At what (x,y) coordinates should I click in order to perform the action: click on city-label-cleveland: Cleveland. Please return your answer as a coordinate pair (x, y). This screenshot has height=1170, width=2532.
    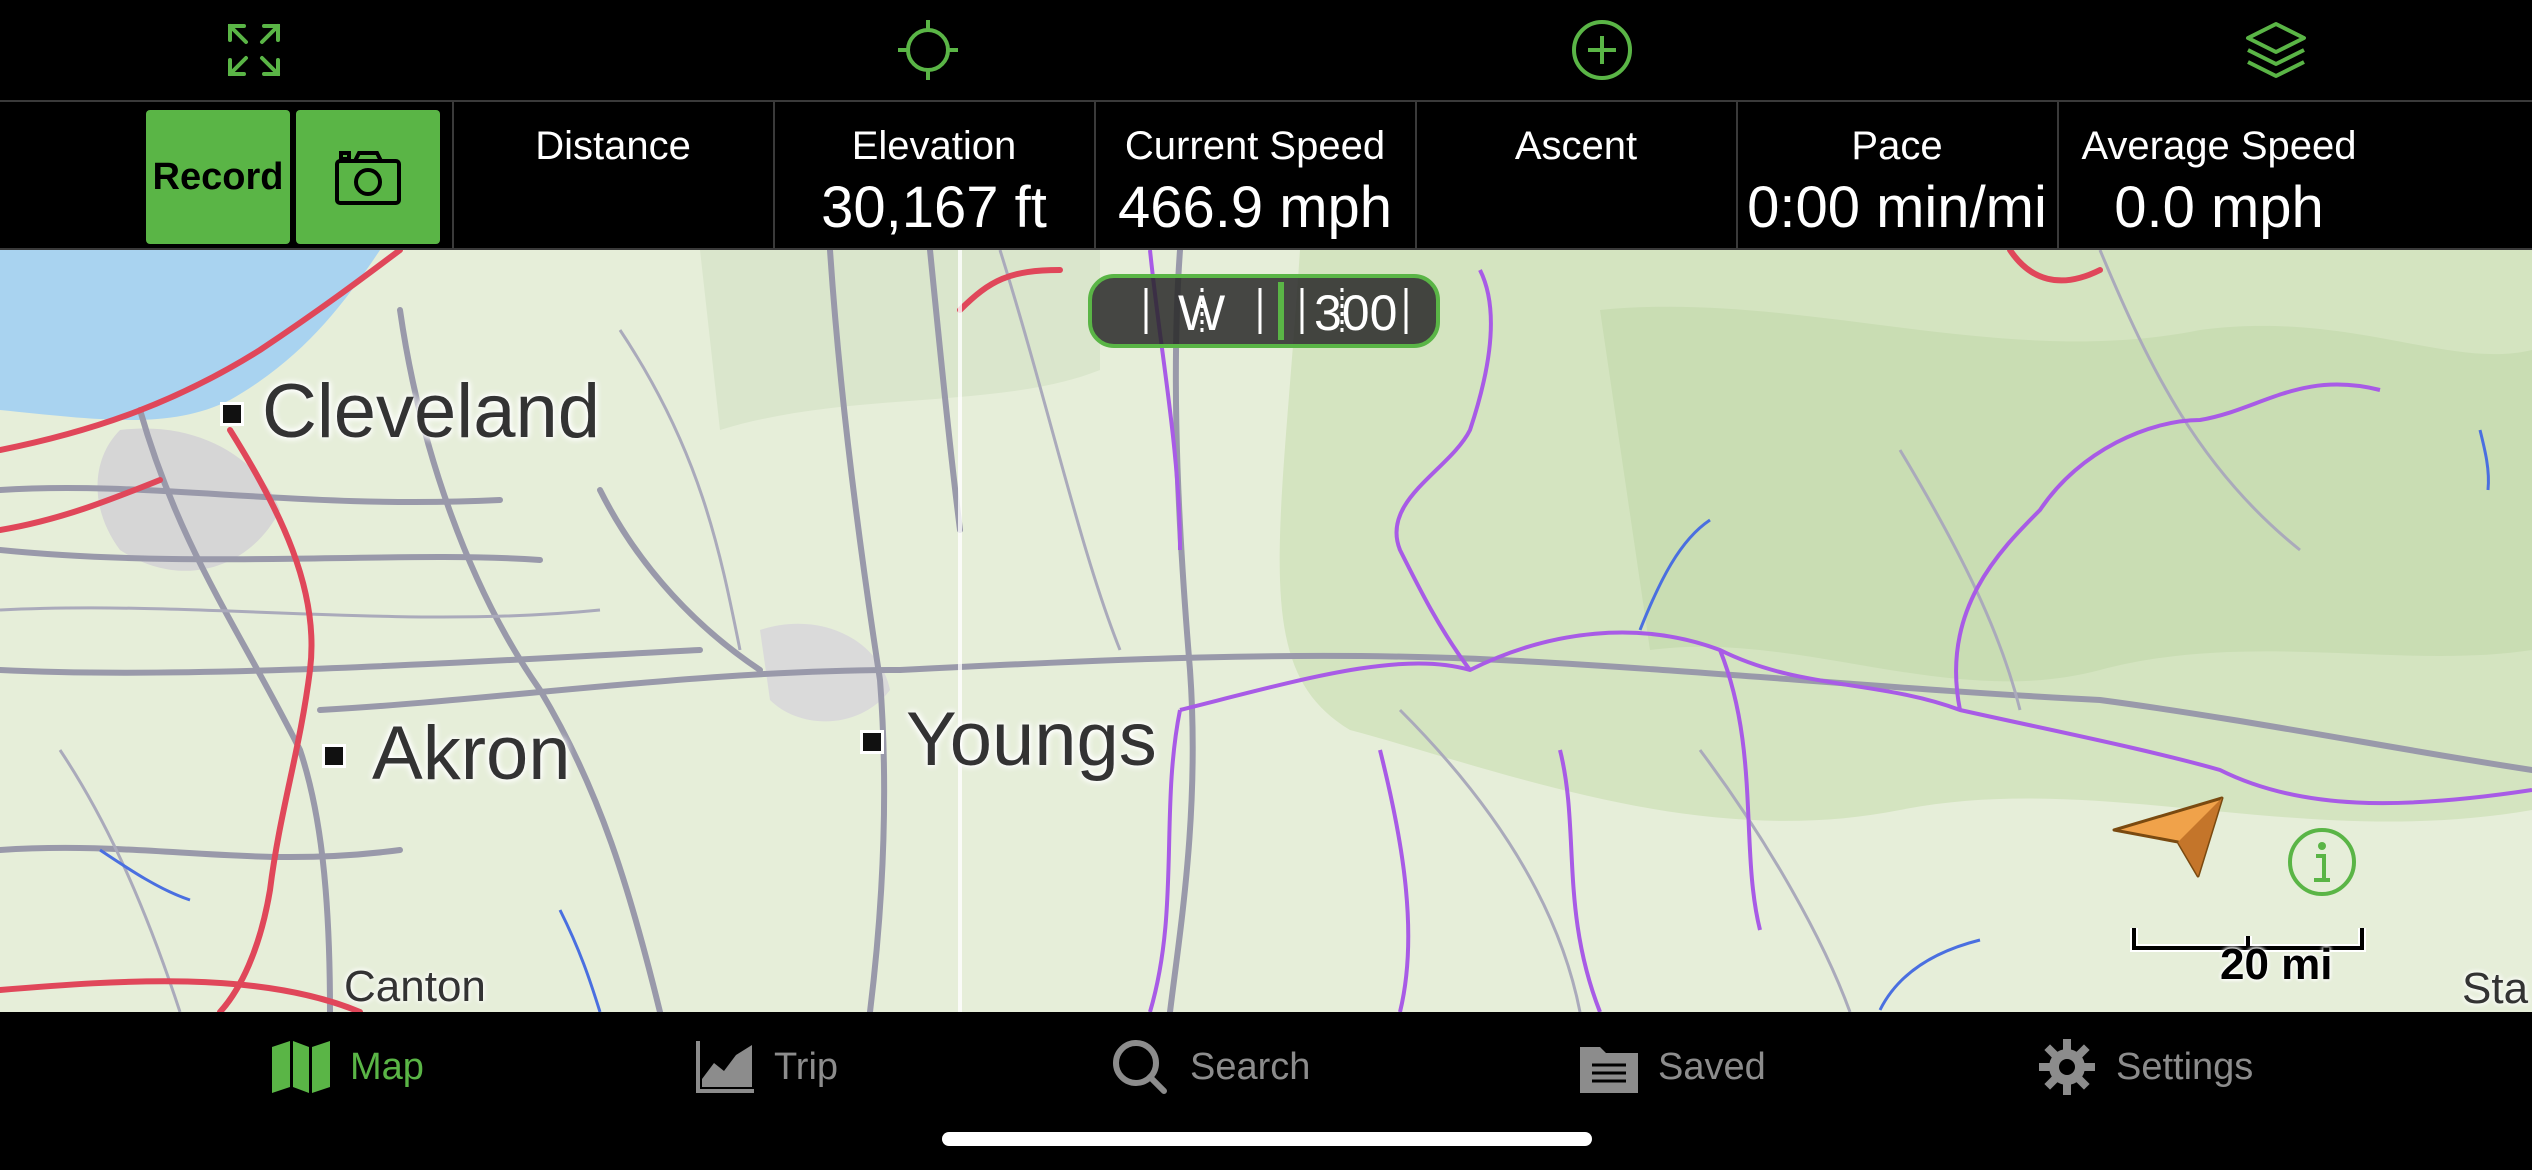
    Looking at the image, I should click on (431, 411).